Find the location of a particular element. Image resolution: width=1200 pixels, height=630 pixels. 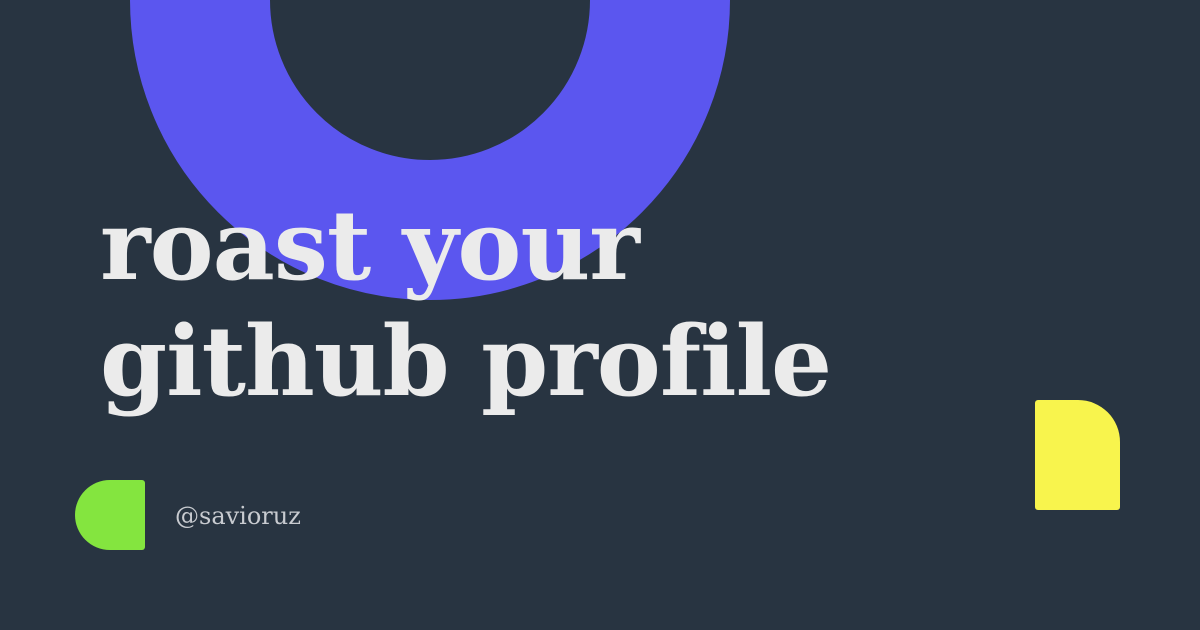

yellow-shape-decoration is located at coordinates (1077, 455).